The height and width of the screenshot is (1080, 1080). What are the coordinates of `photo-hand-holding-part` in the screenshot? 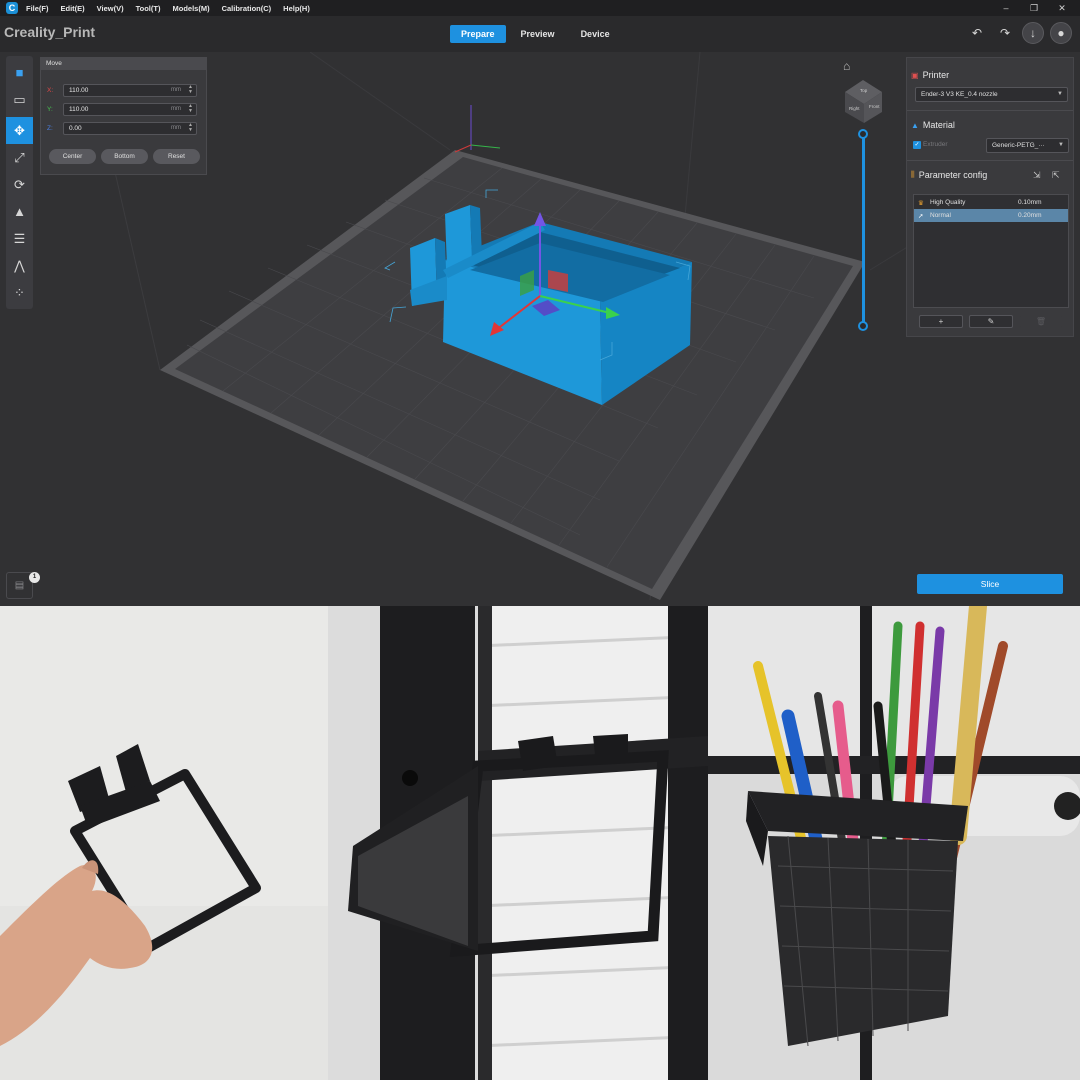 It's located at (164, 843).